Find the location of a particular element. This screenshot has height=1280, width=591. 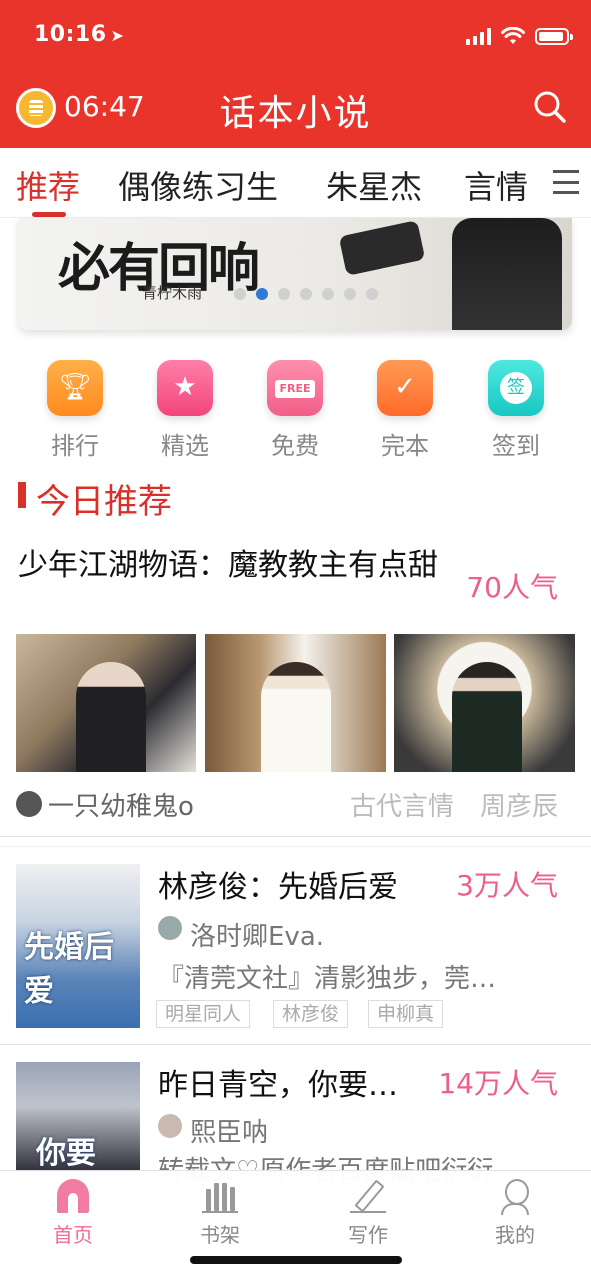

trophy-icon: 🏆︎ is located at coordinates (75, 388).